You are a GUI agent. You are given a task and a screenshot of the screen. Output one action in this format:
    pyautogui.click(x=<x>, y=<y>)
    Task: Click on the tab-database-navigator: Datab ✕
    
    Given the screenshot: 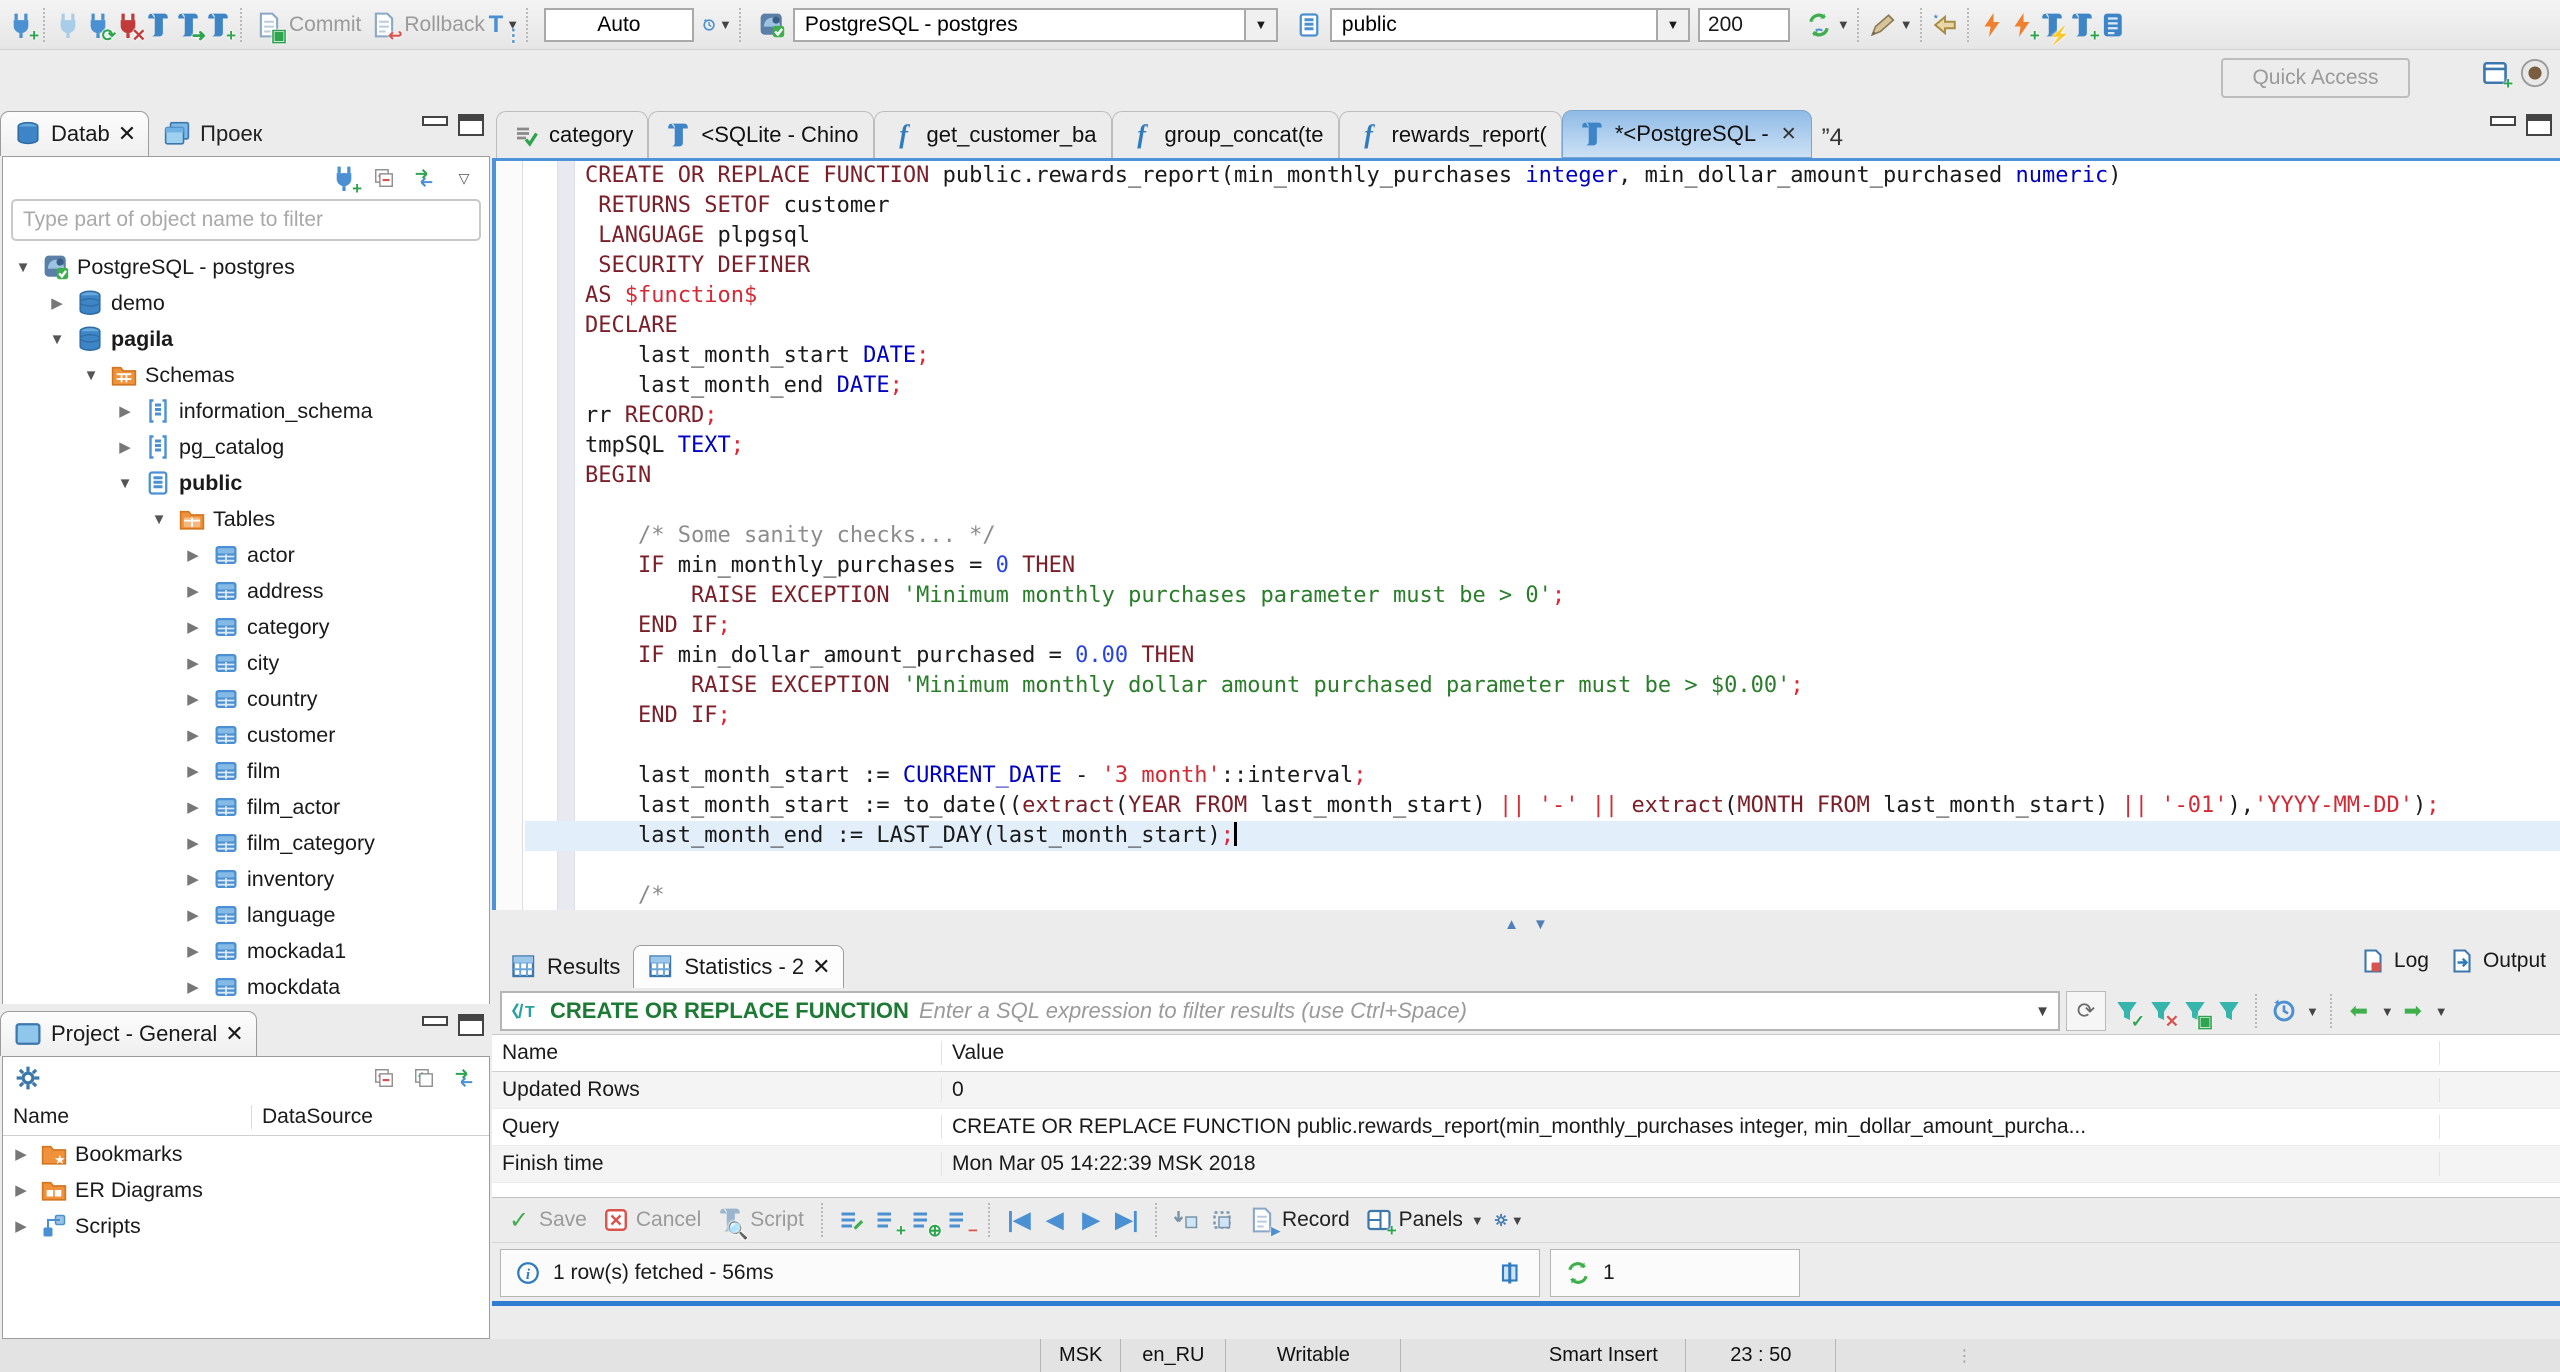 What is the action you would take?
    pyautogui.click(x=75, y=133)
    